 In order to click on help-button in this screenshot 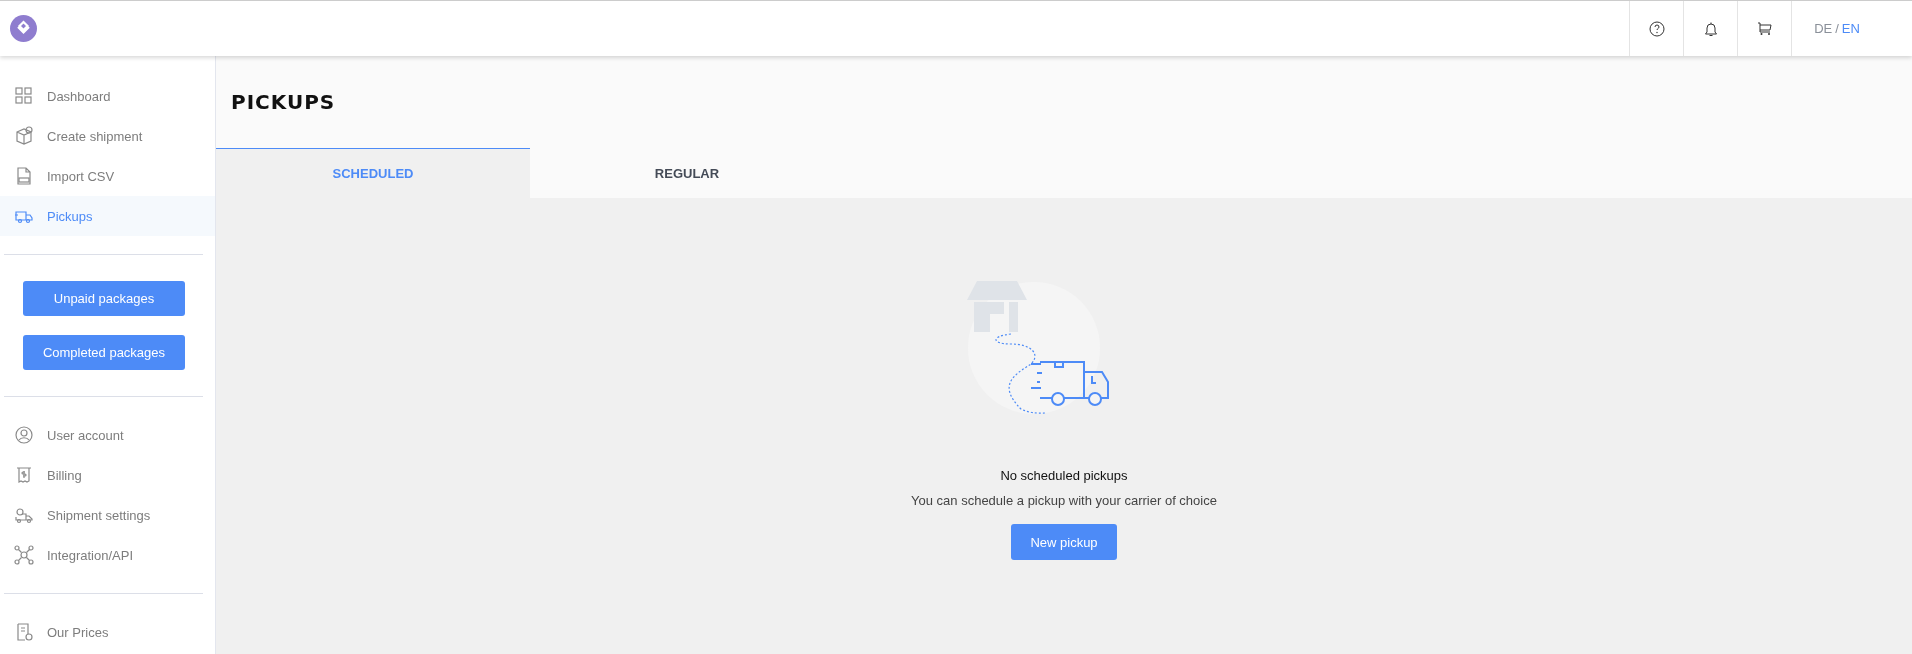, I will do `click(1656, 28)`.